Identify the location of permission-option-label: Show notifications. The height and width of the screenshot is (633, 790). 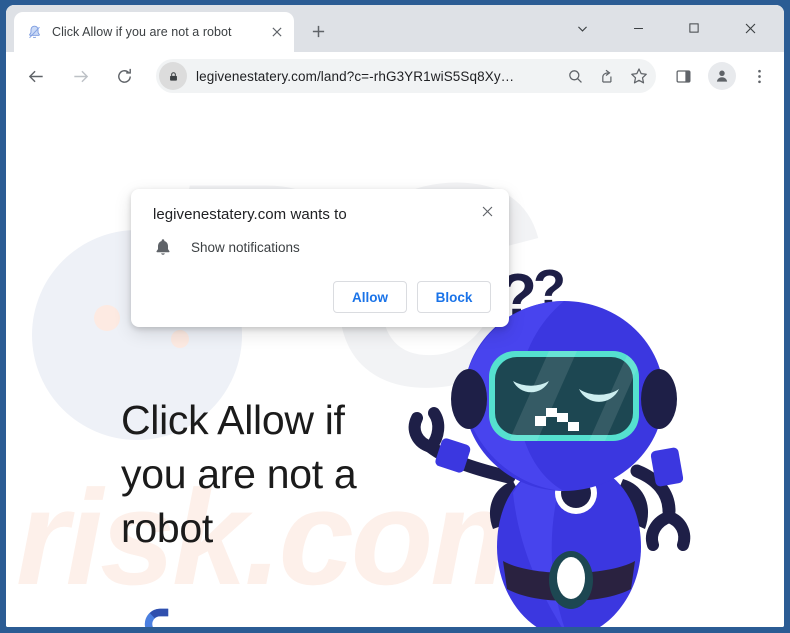
(245, 247).